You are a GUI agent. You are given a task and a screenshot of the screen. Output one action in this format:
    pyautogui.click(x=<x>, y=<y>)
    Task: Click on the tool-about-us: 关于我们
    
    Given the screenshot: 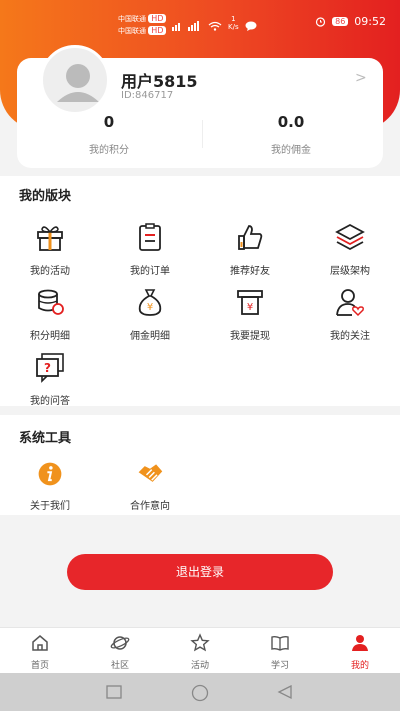 What is the action you would take?
    pyautogui.click(x=50, y=486)
    